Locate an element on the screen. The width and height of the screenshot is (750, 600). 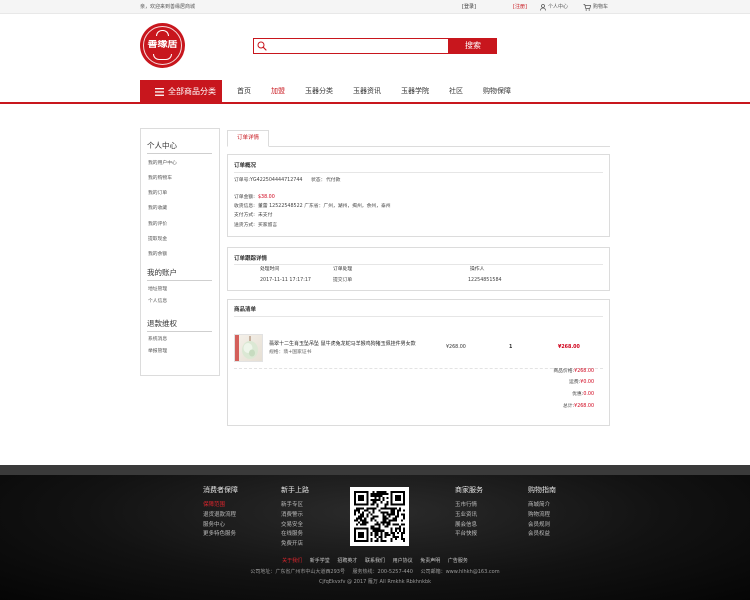
tracking-action: 提交订单 is located at coordinates (343, 280).